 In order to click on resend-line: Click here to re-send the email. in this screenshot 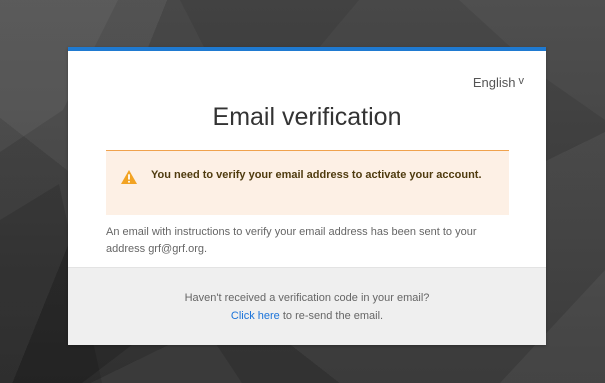, I will do `click(307, 316)`.